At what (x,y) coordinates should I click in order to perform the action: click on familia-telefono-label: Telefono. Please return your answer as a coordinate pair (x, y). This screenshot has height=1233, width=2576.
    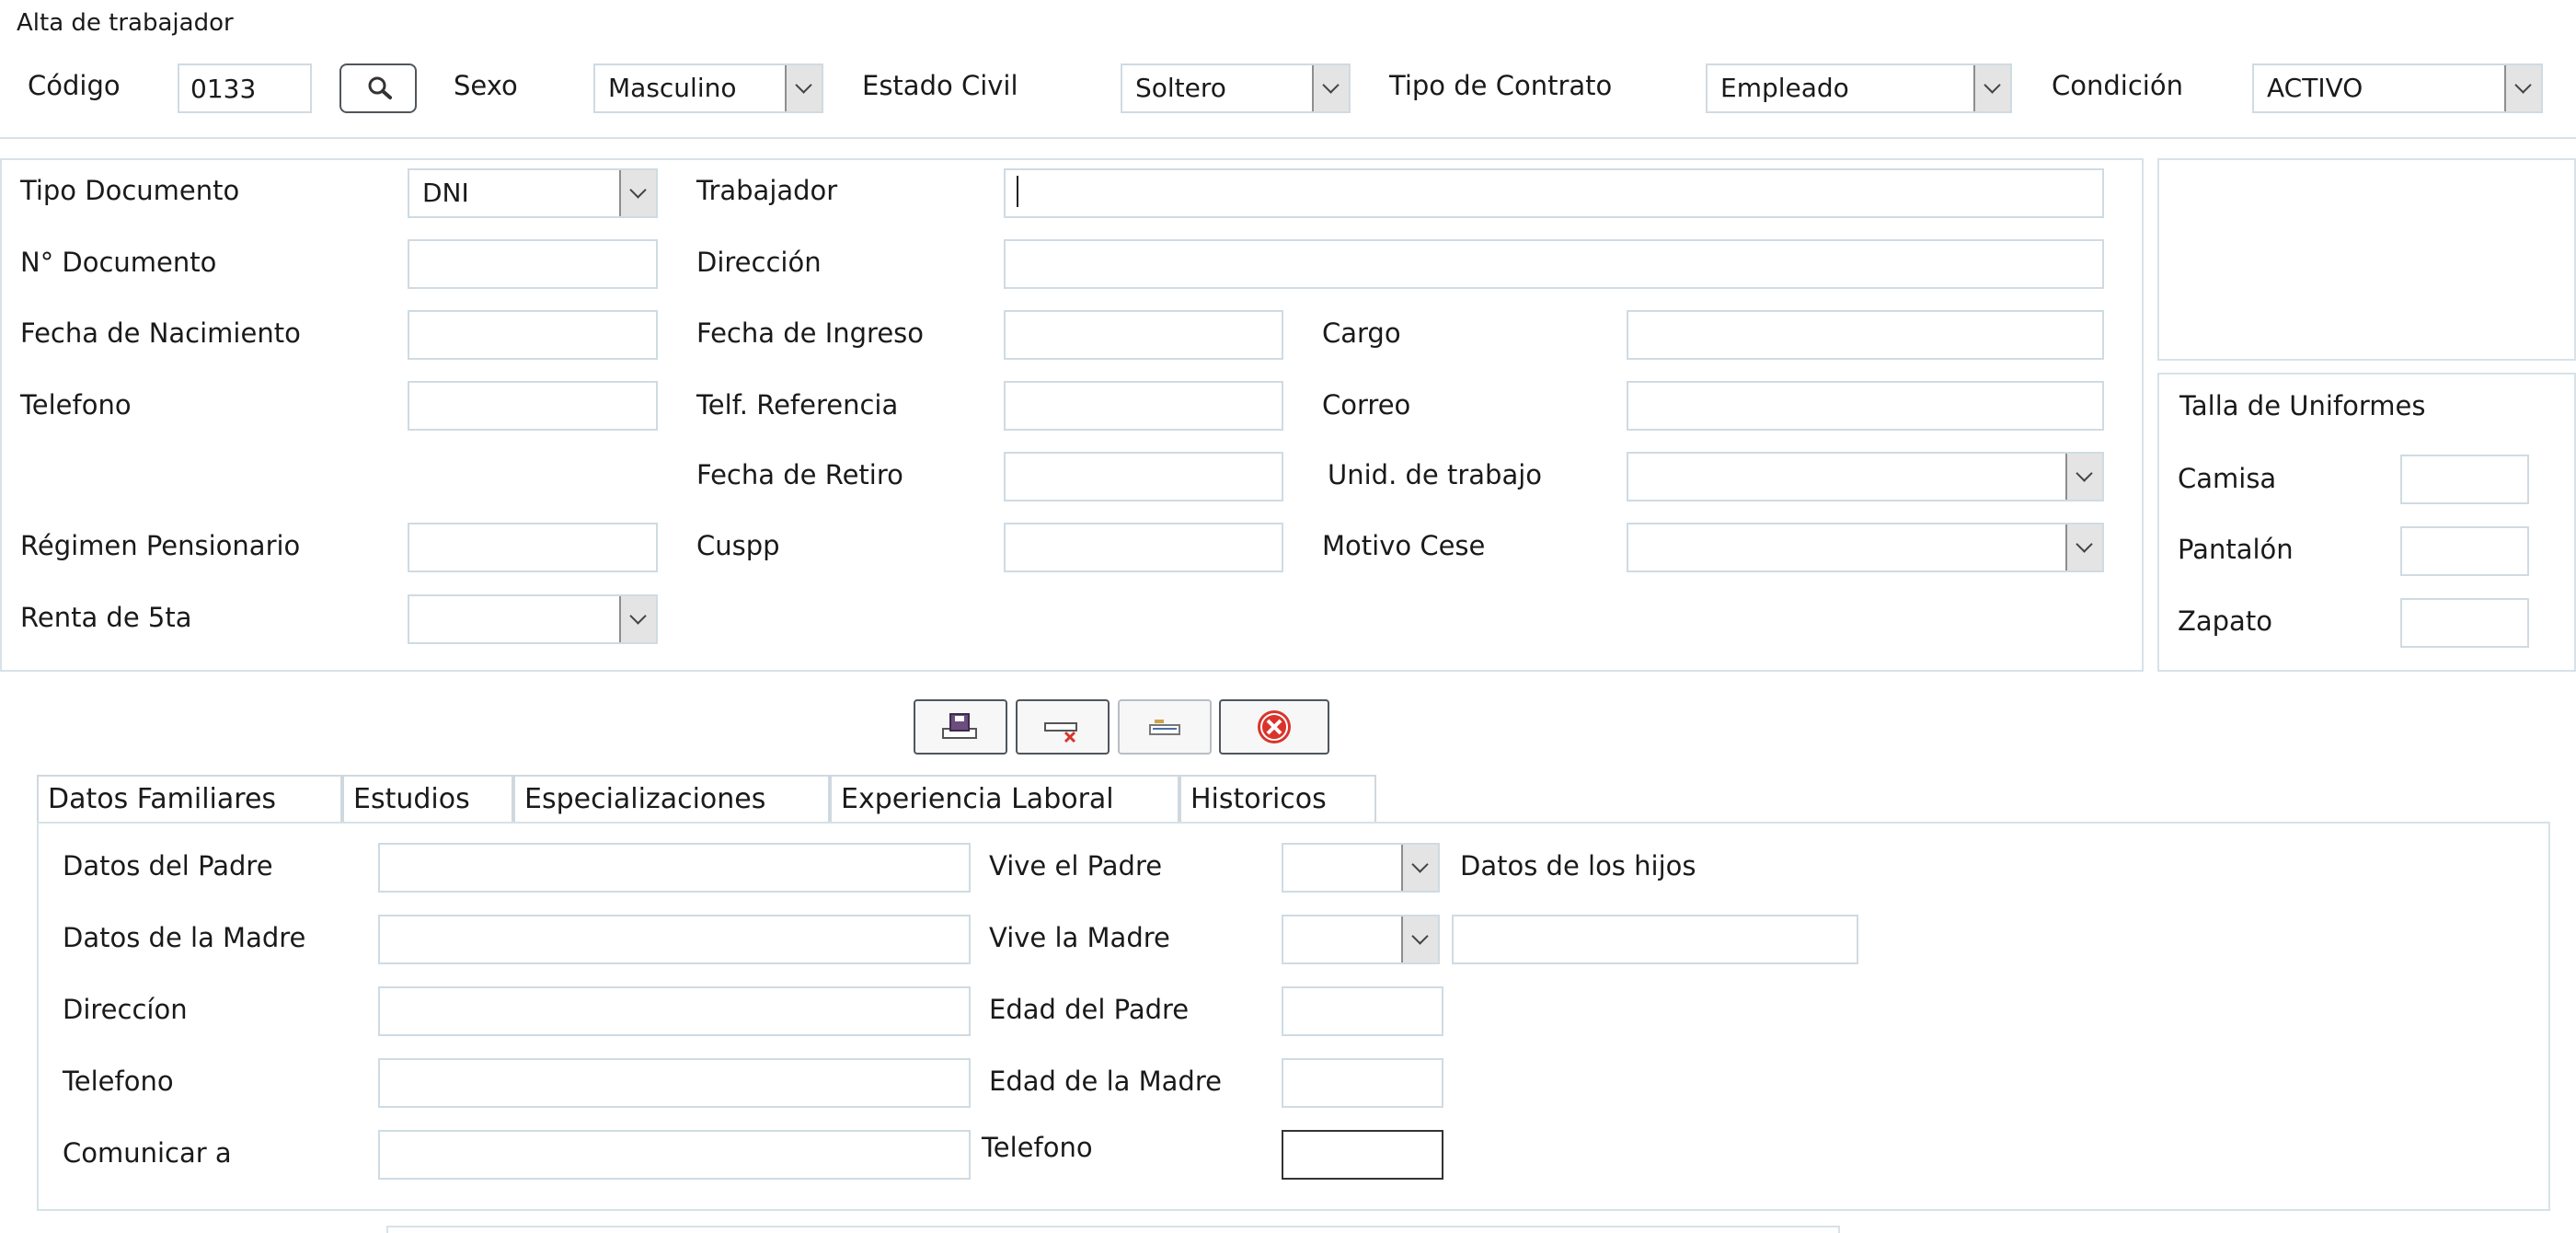
    Looking at the image, I should click on (118, 1081).